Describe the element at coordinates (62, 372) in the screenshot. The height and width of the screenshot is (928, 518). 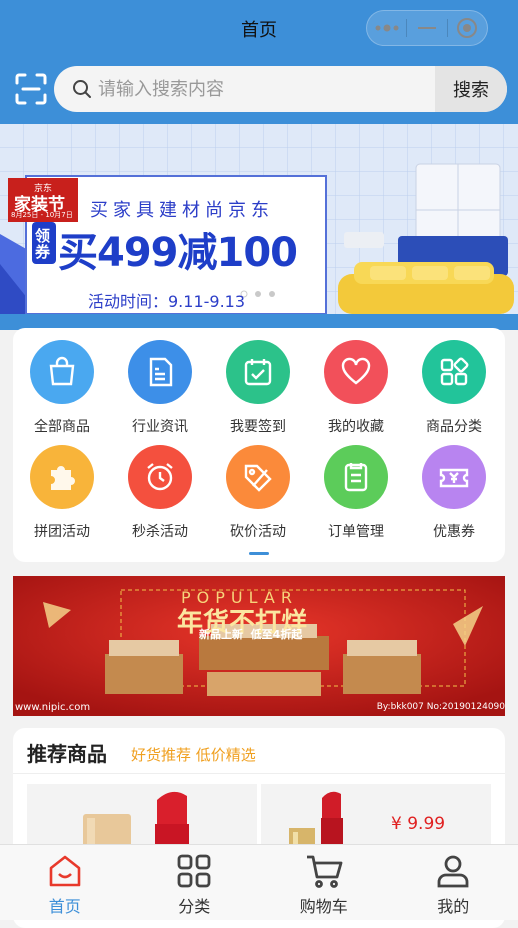
I see `shopping-bag-icon` at that location.